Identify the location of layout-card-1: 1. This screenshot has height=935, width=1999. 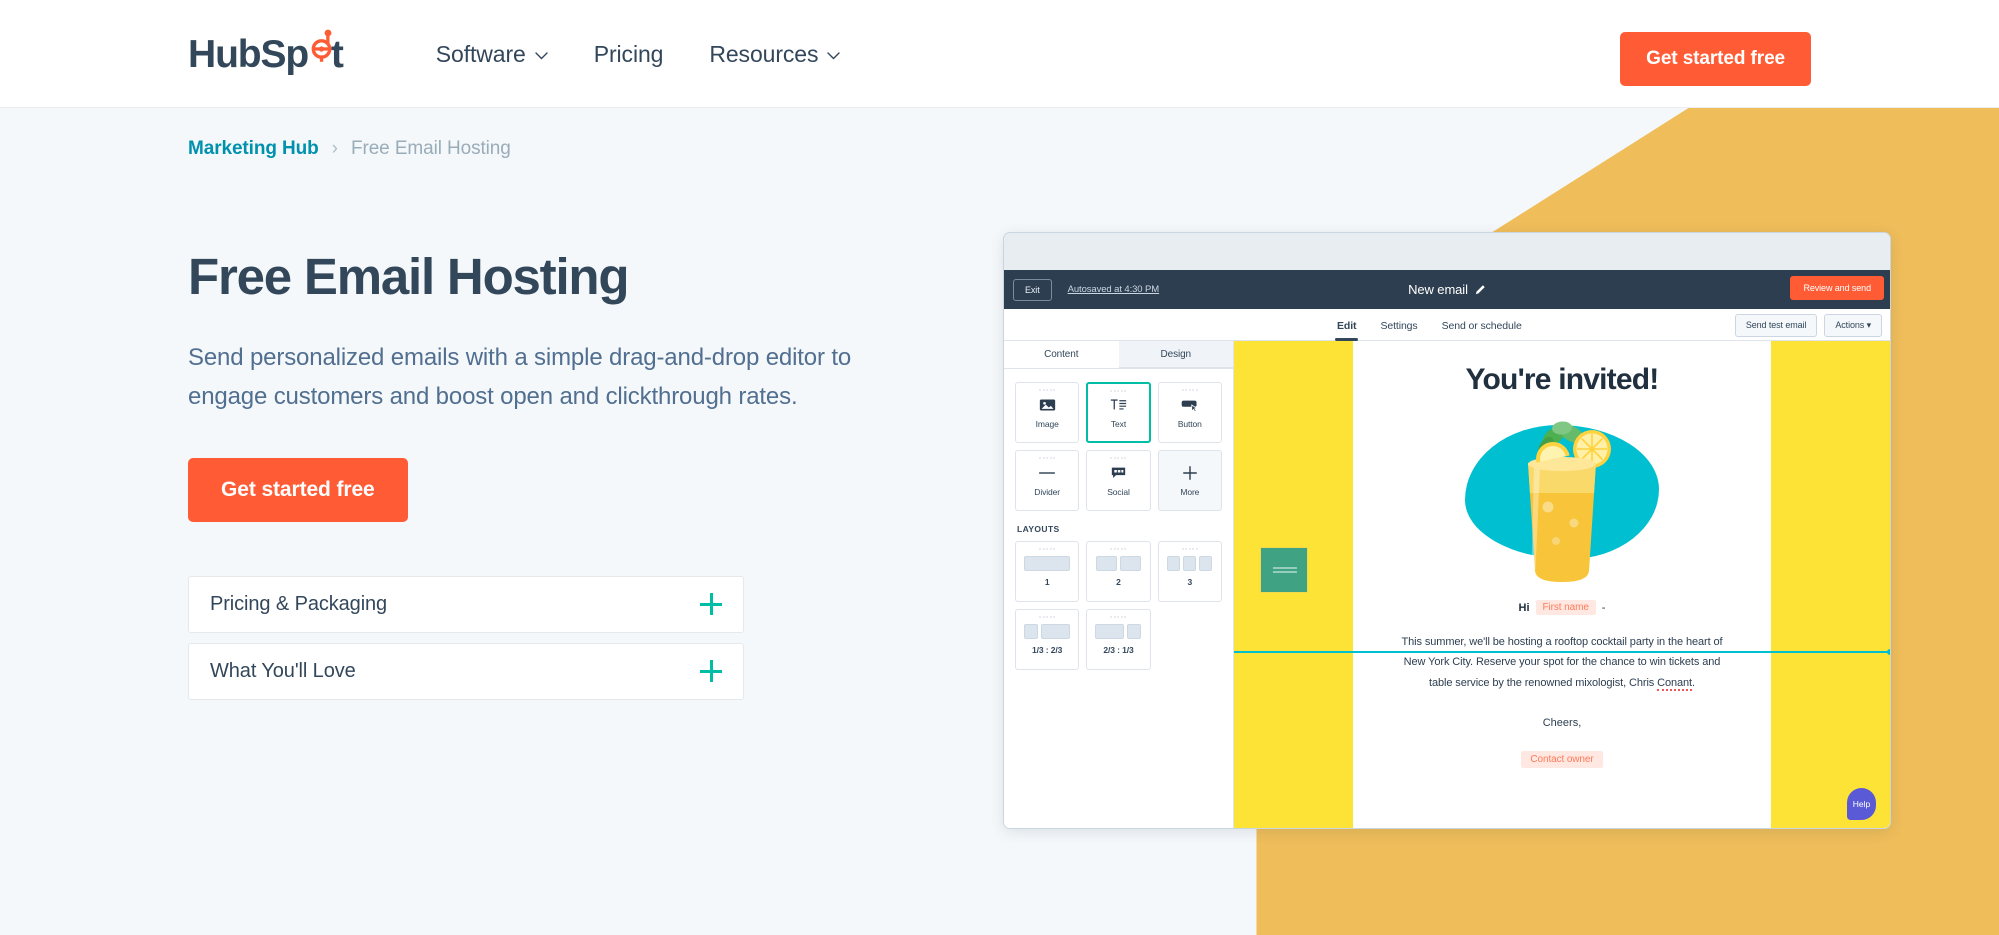
(1047, 571).